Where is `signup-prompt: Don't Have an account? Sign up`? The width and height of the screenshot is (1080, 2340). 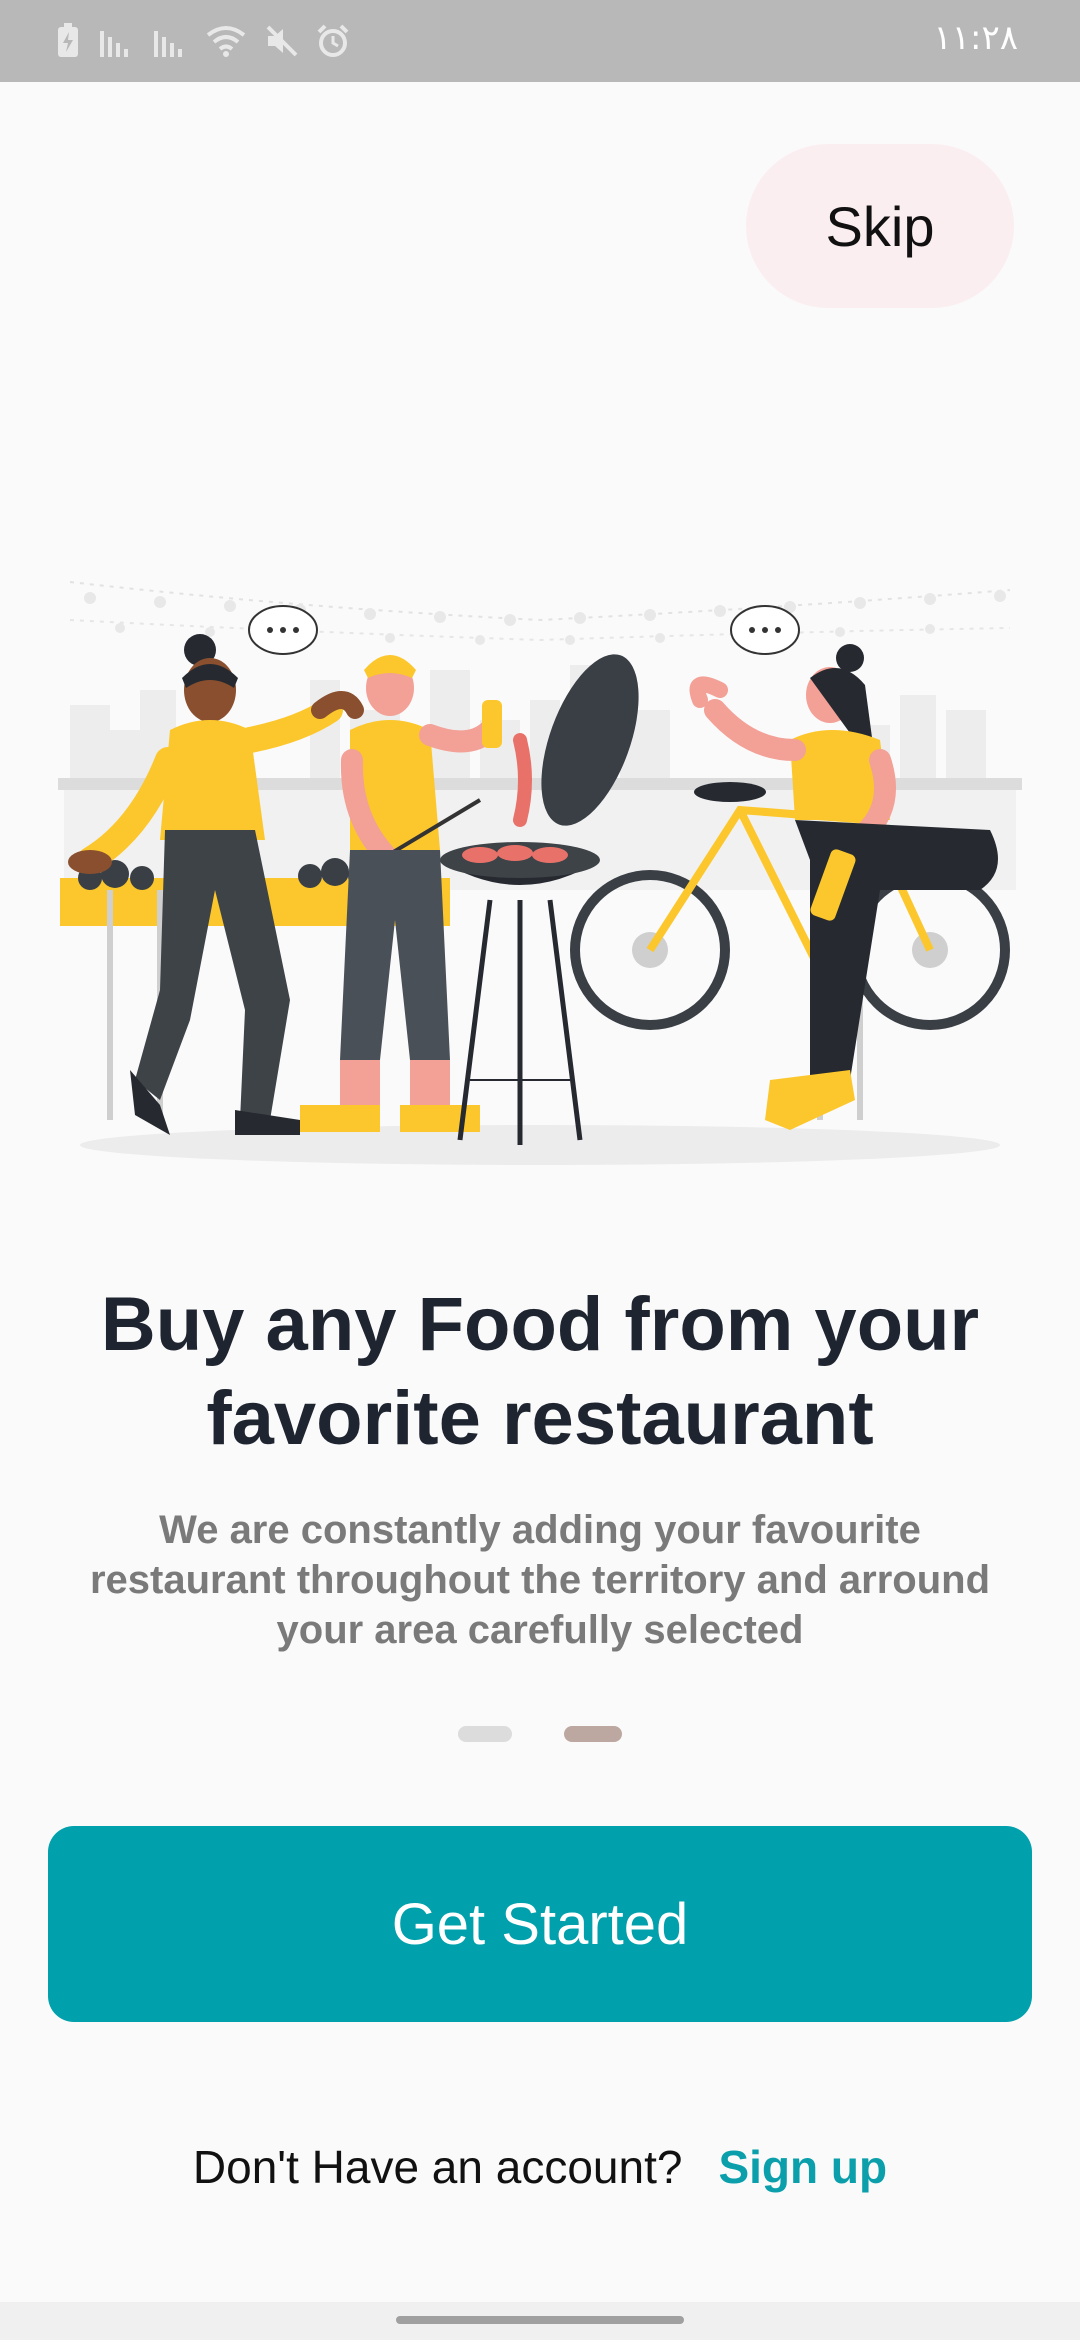 signup-prompt: Don't Have an account? Sign up is located at coordinates (540, 2167).